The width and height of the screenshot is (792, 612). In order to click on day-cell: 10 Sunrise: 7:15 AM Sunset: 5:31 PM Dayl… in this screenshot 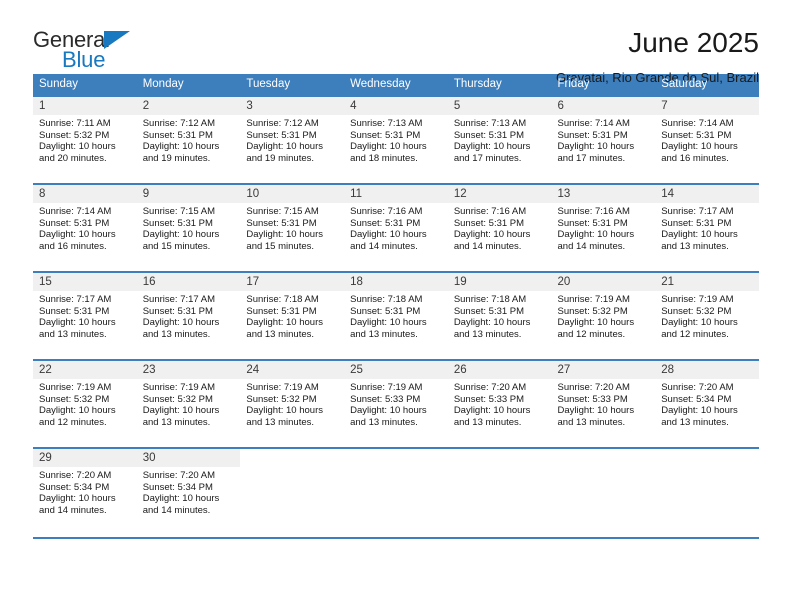, I will do `click(292, 227)`.